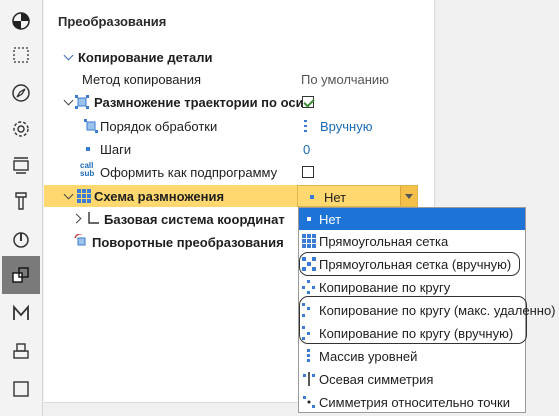 This screenshot has width=559, height=416. What do you see at coordinates (385, 287) in the screenshot?
I see `option-label: Копирование по кругу` at bounding box center [385, 287].